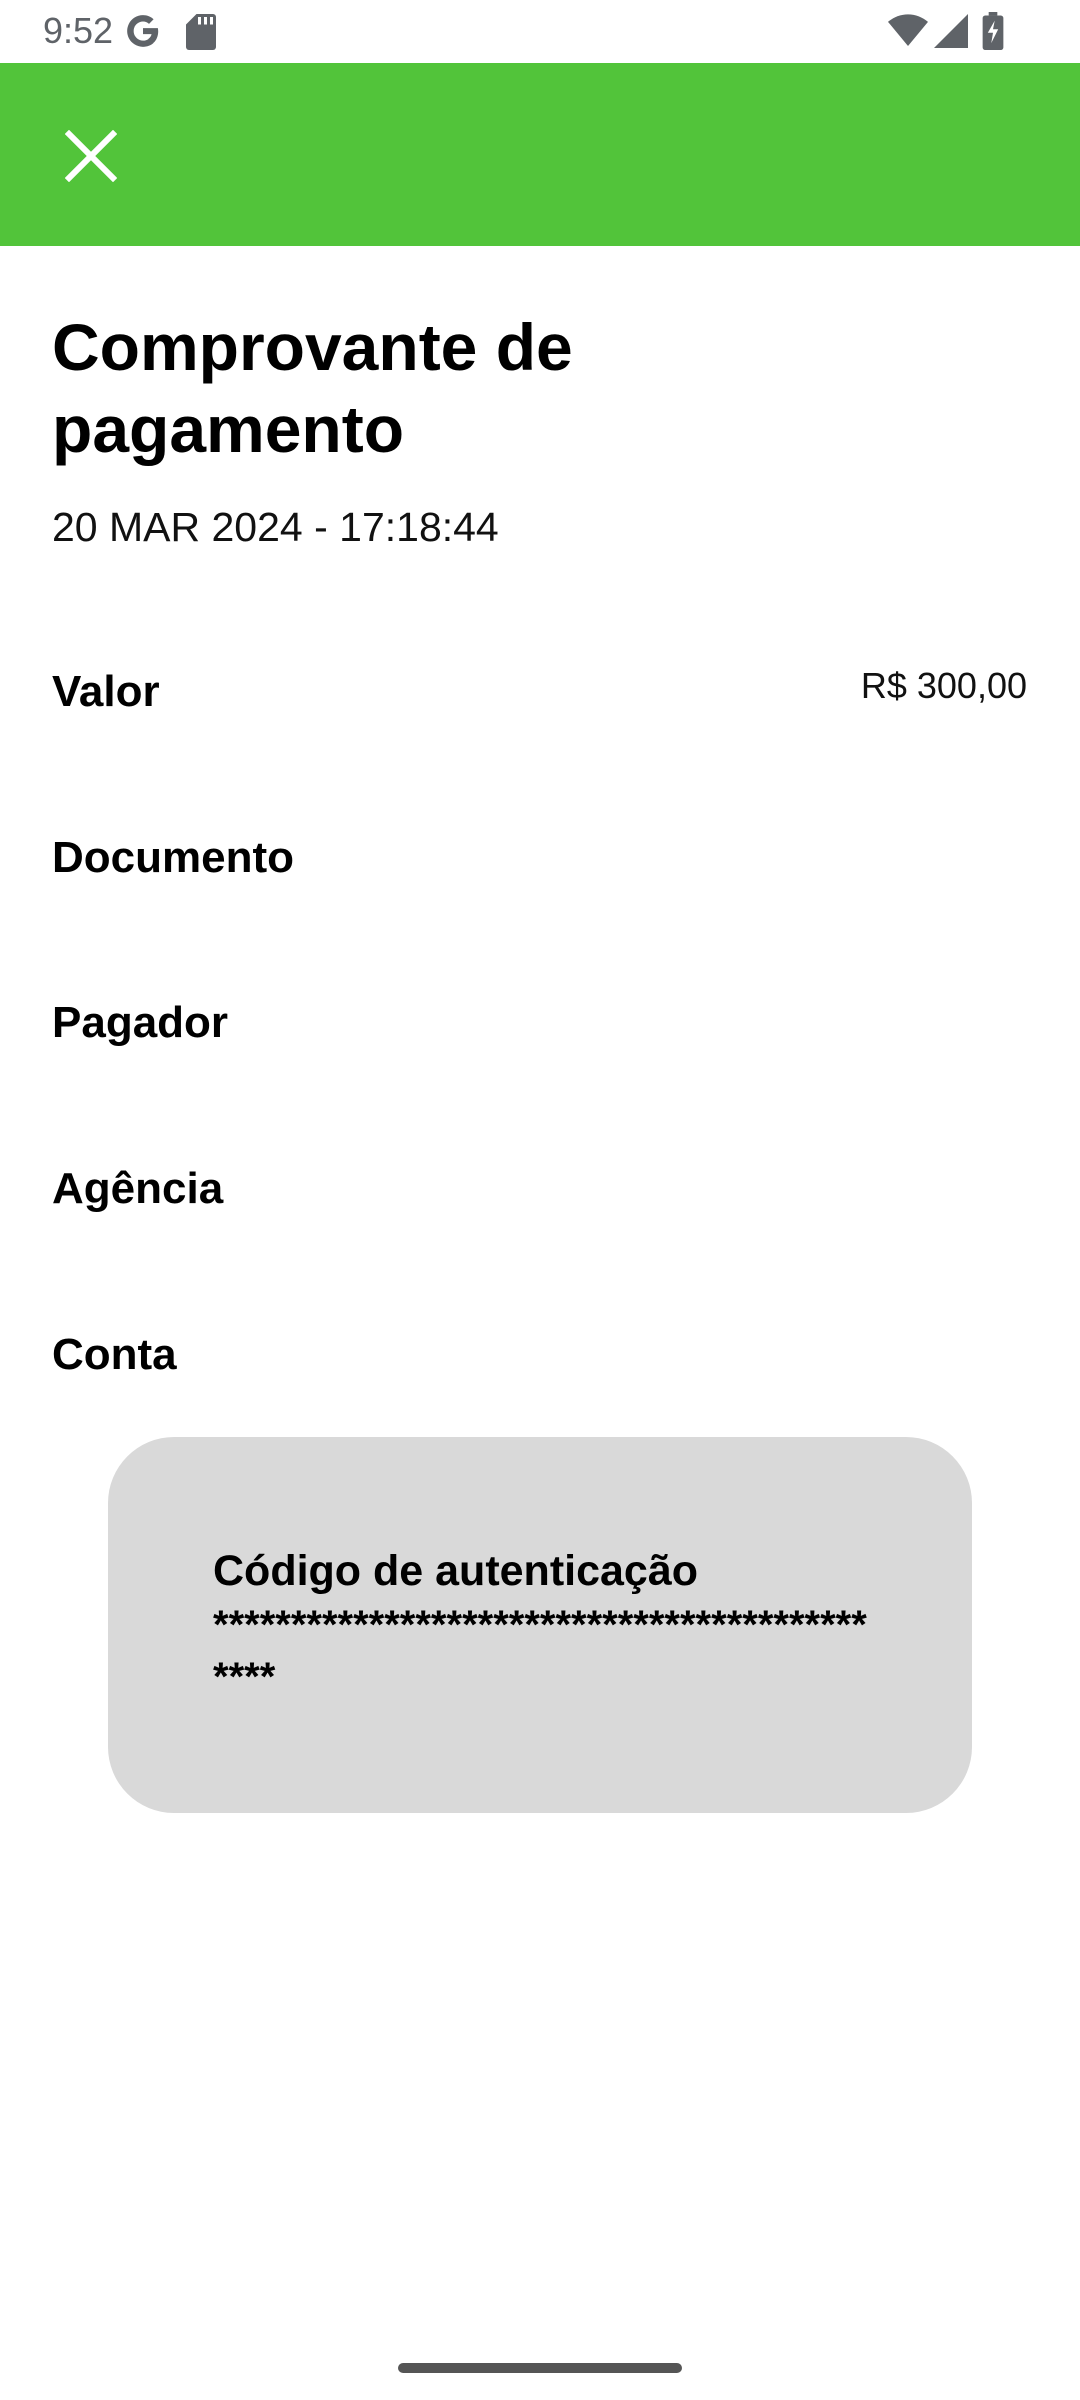 The height and width of the screenshot is (2400, 1080). I want to click on detail-label: Documento, so click(173, 857).